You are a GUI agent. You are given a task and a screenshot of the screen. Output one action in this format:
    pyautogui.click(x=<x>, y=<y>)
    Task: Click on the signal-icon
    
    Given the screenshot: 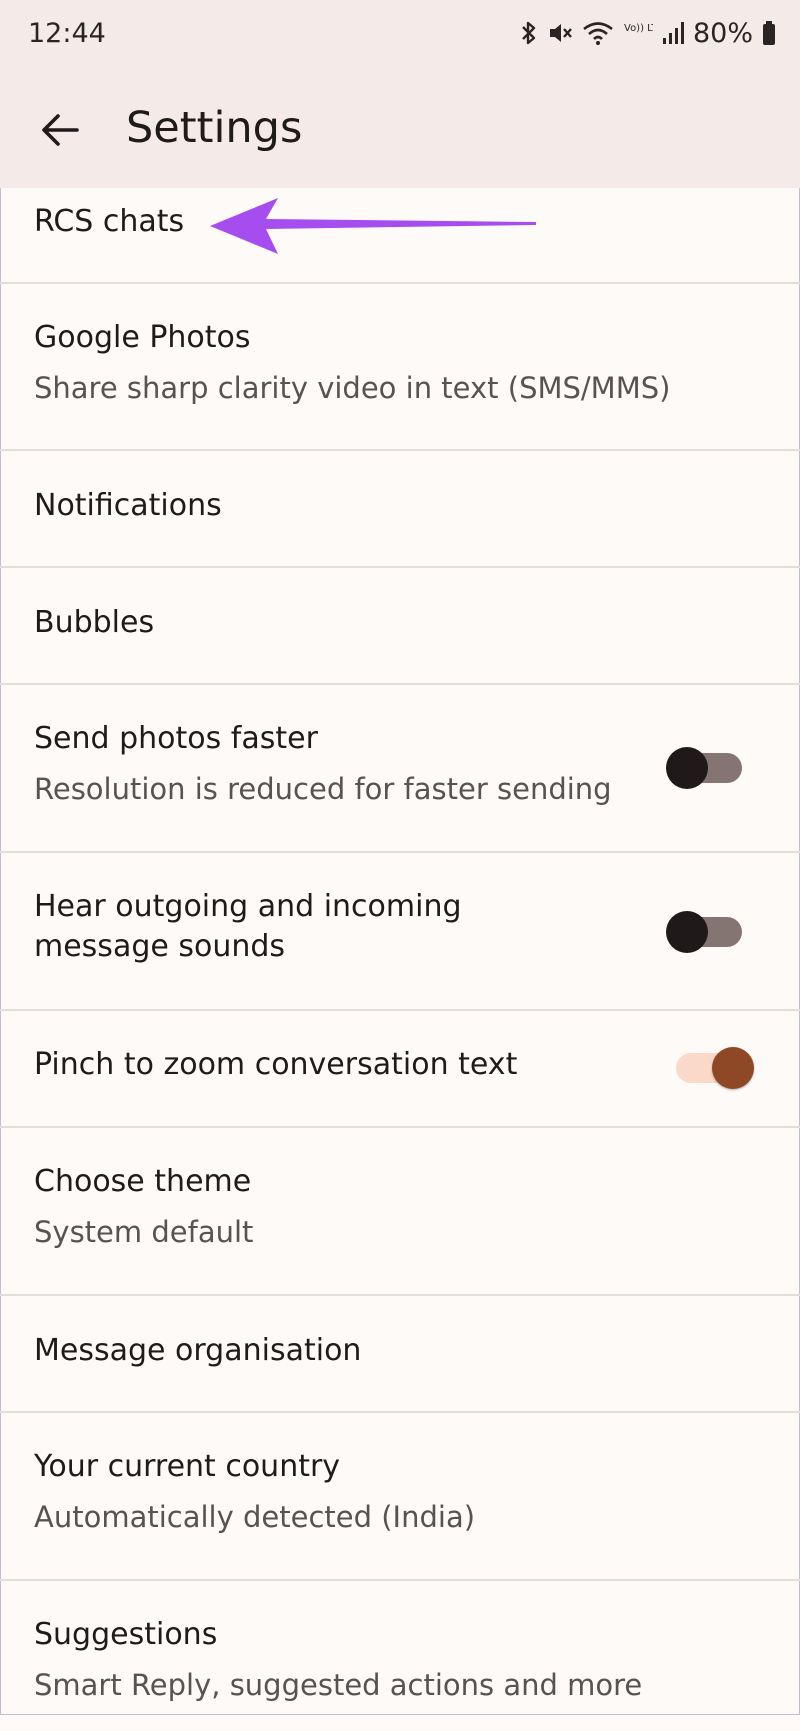 What is the action you would take?
    pyautogui.click(x=673, y=33)
    